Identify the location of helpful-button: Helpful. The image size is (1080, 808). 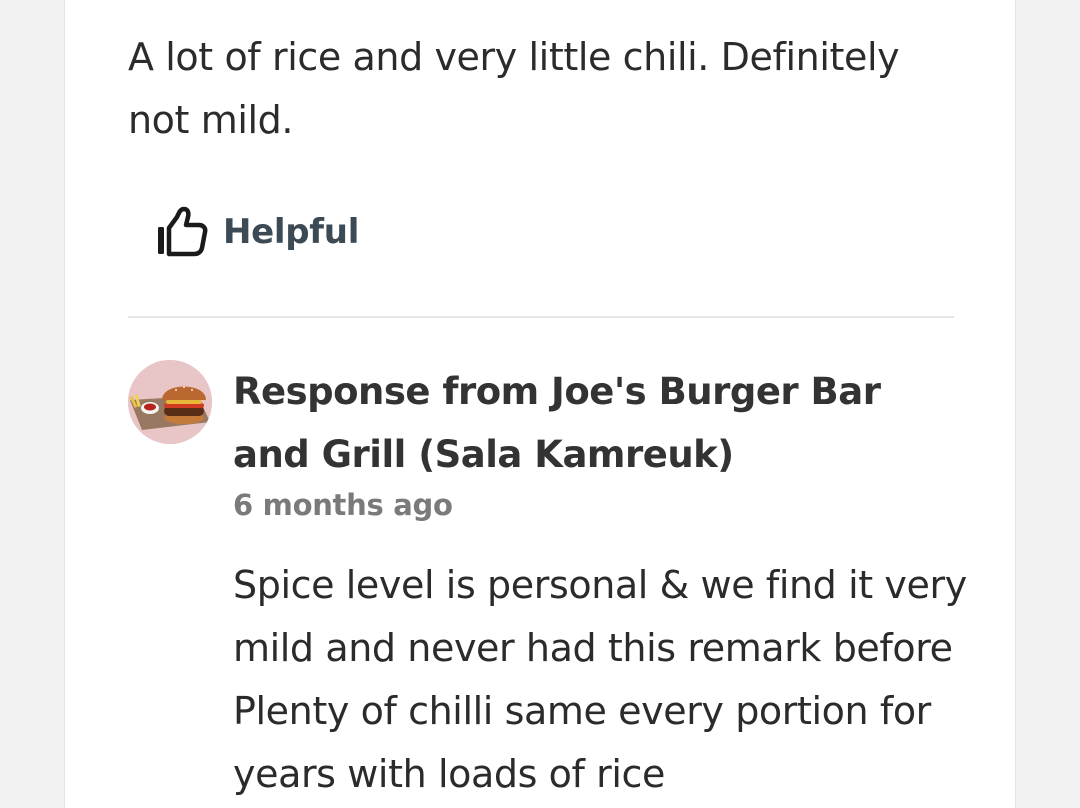
(257, 232).